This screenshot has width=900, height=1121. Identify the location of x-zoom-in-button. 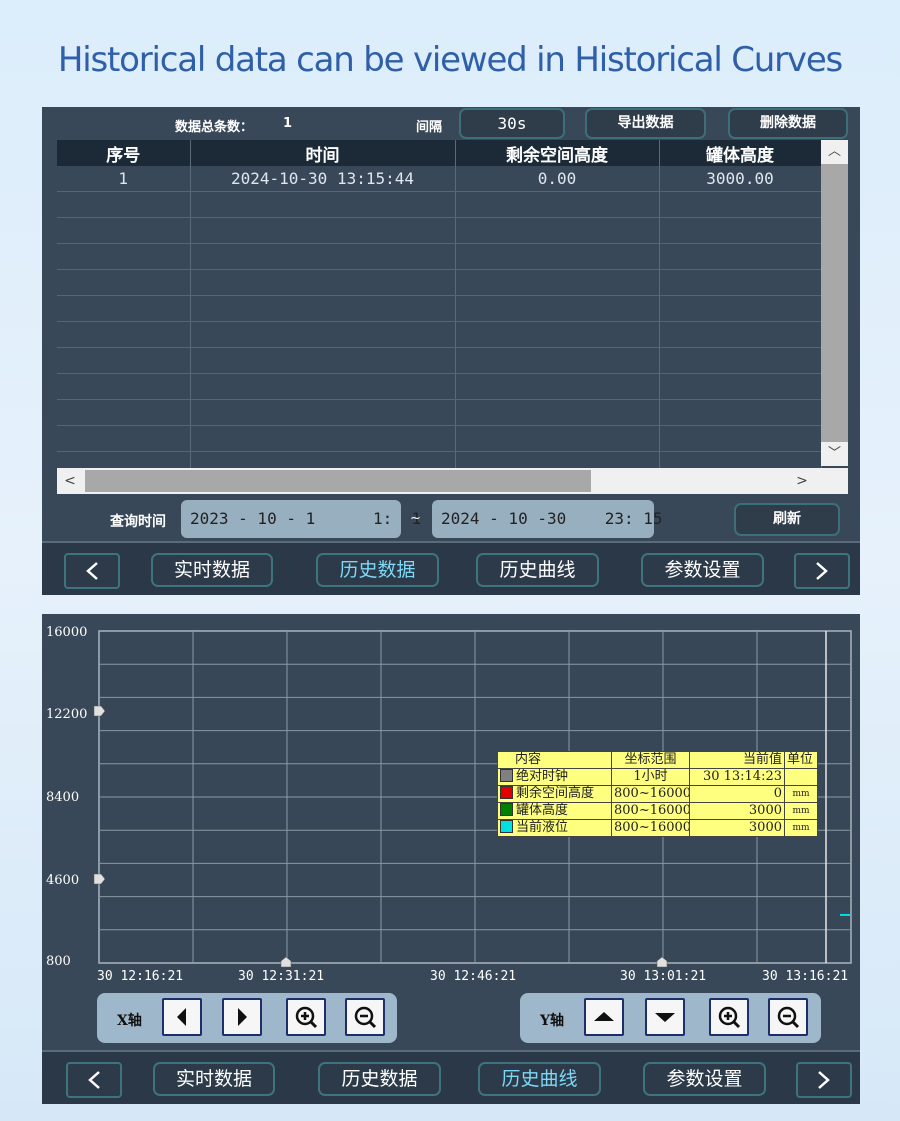
(306, 1017).